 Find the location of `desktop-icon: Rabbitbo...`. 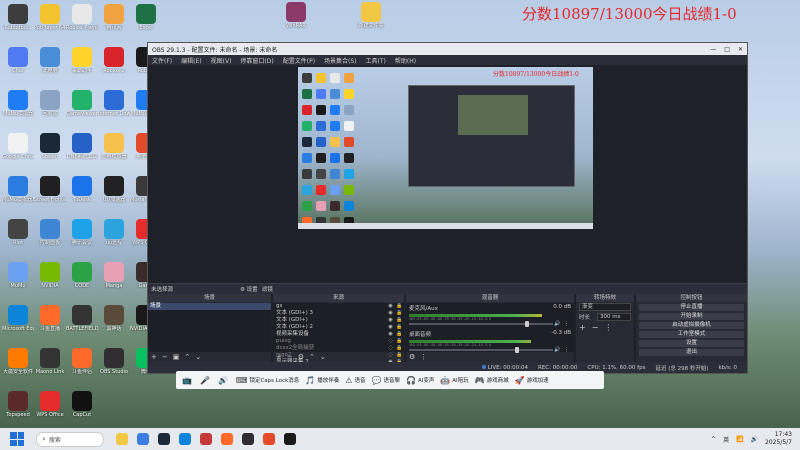

desktop-icon: Rabbitbo... is located at coordinates (18, 17).